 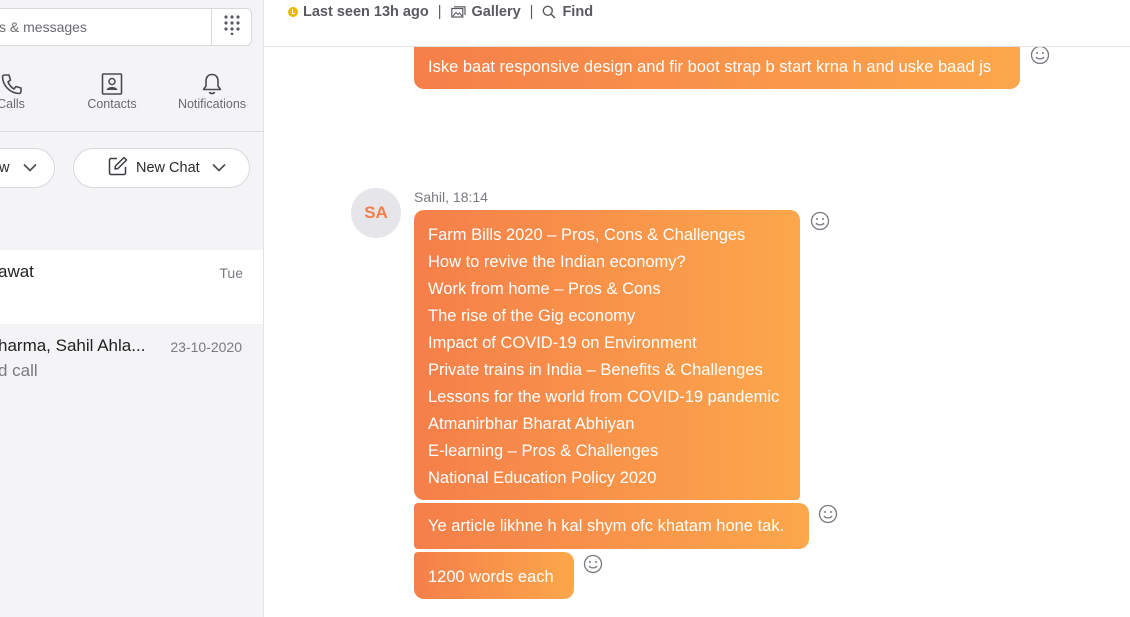 I want to click on find-label: Find, so click(x=578, y=12).